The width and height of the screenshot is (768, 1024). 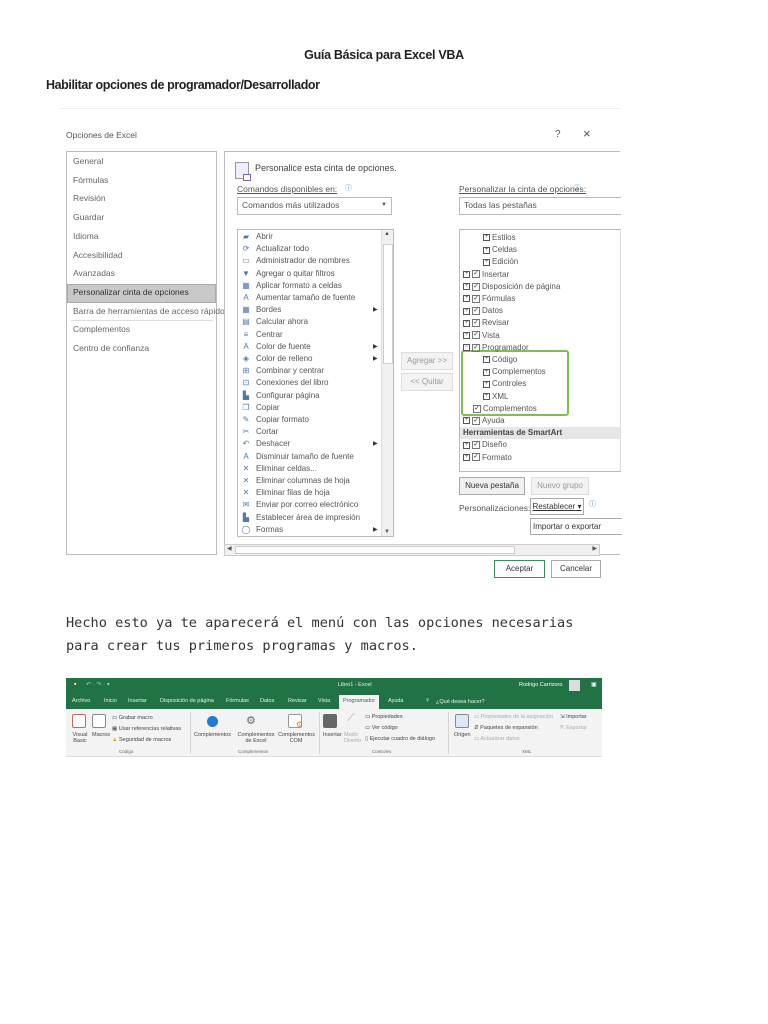 What do you see at coordinates (237, 701) in the screenshot?
I see `ribbon-tab: Fórmulas` at bounding box center [237, 701].